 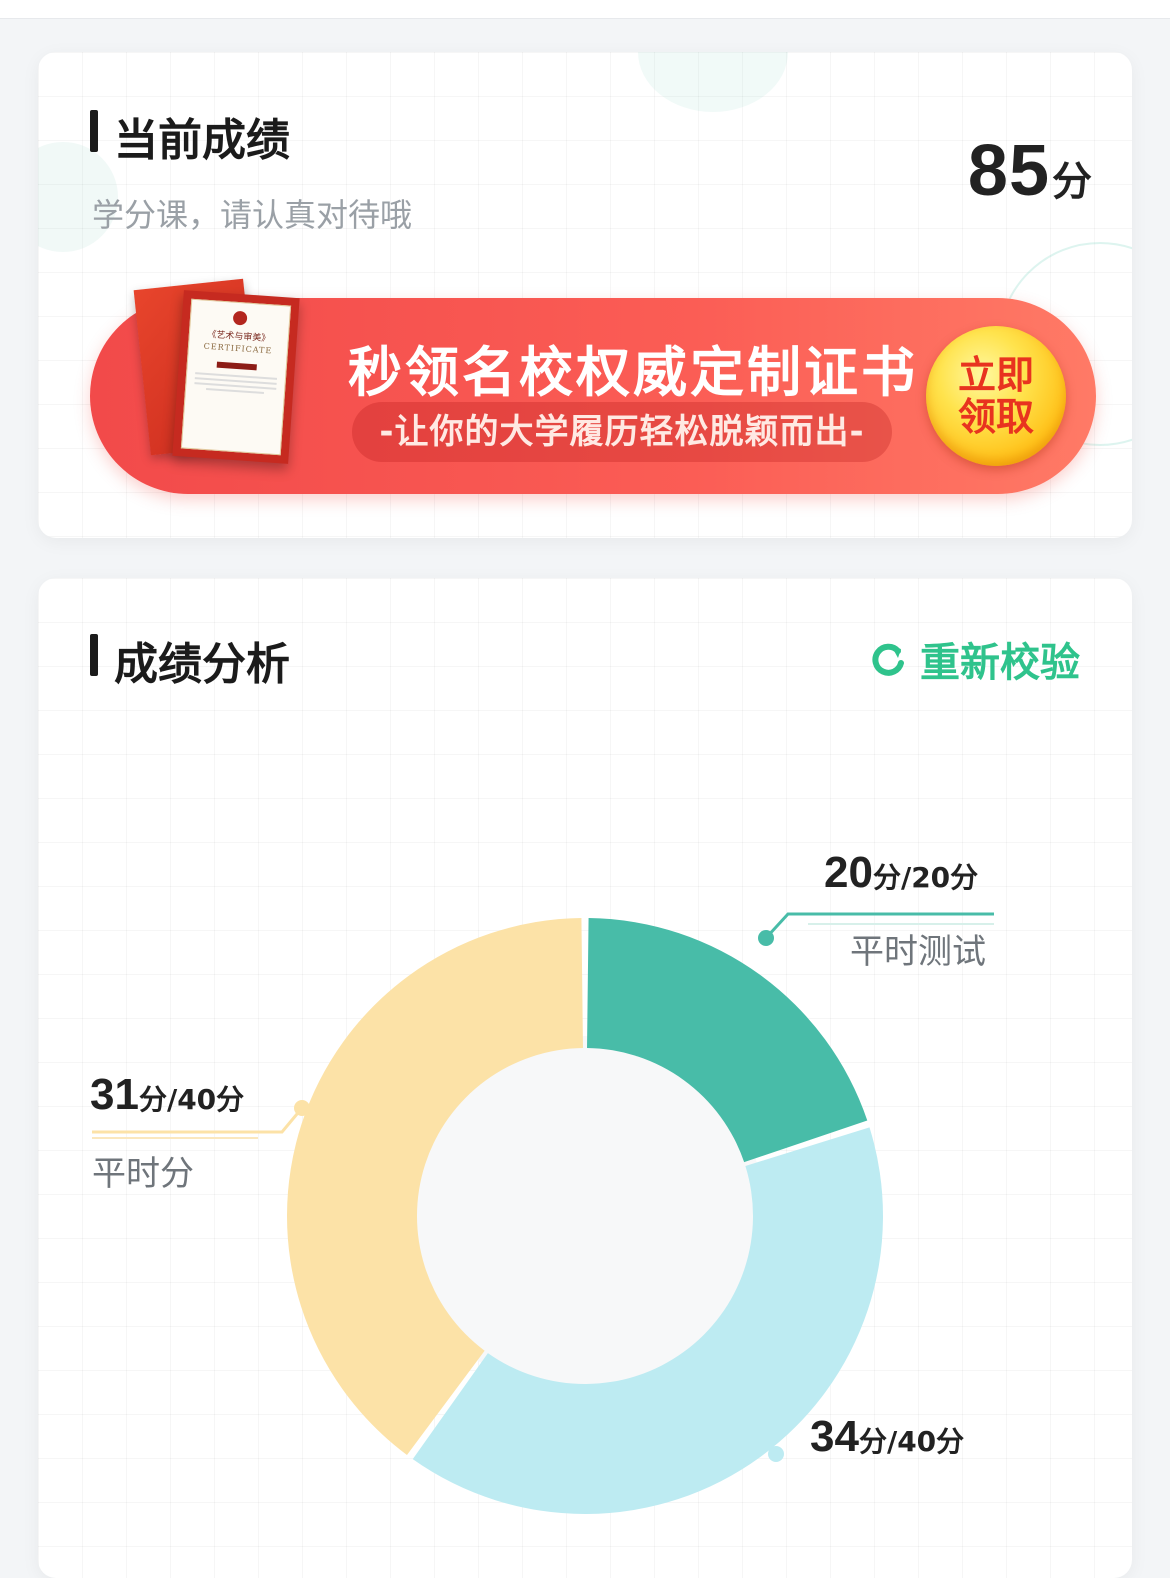 I want to click on claim-button-line1: 立即, so click(x=995, y=375).